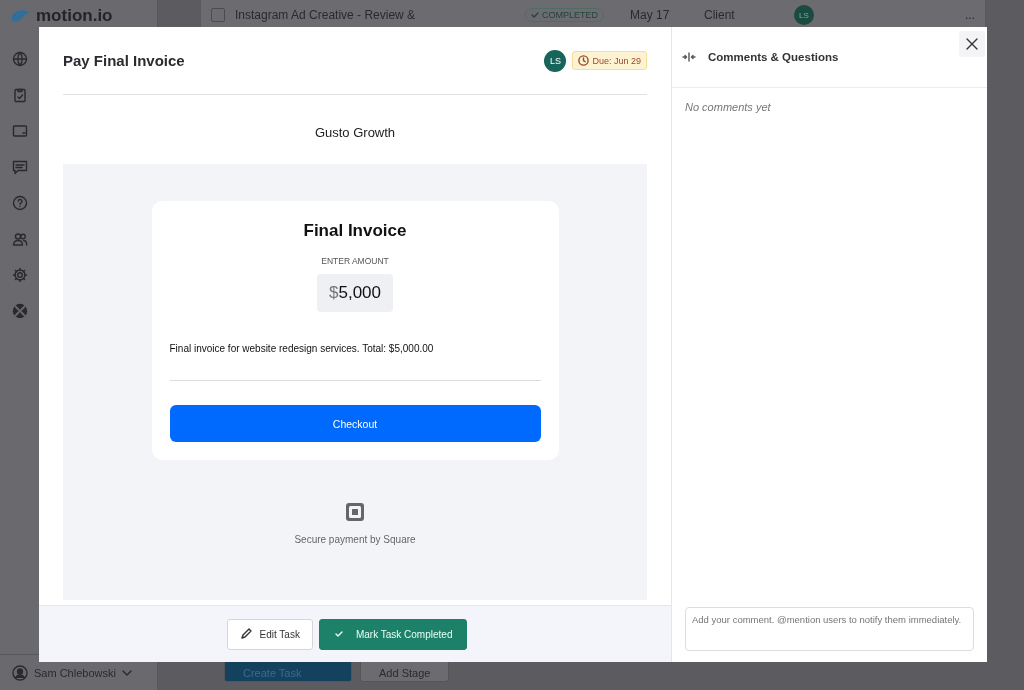 This screenshot has width=1024, height=690. Describe the element at coordinates (20, 311) in the screenshot. I see `lifebuoy-icon` at that location.